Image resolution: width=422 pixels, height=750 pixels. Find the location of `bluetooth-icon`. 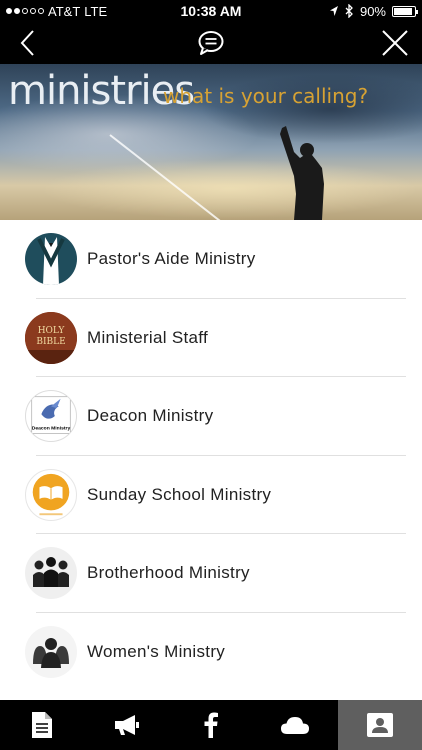

bluetooth-icon is located at coordinates (349, 11).